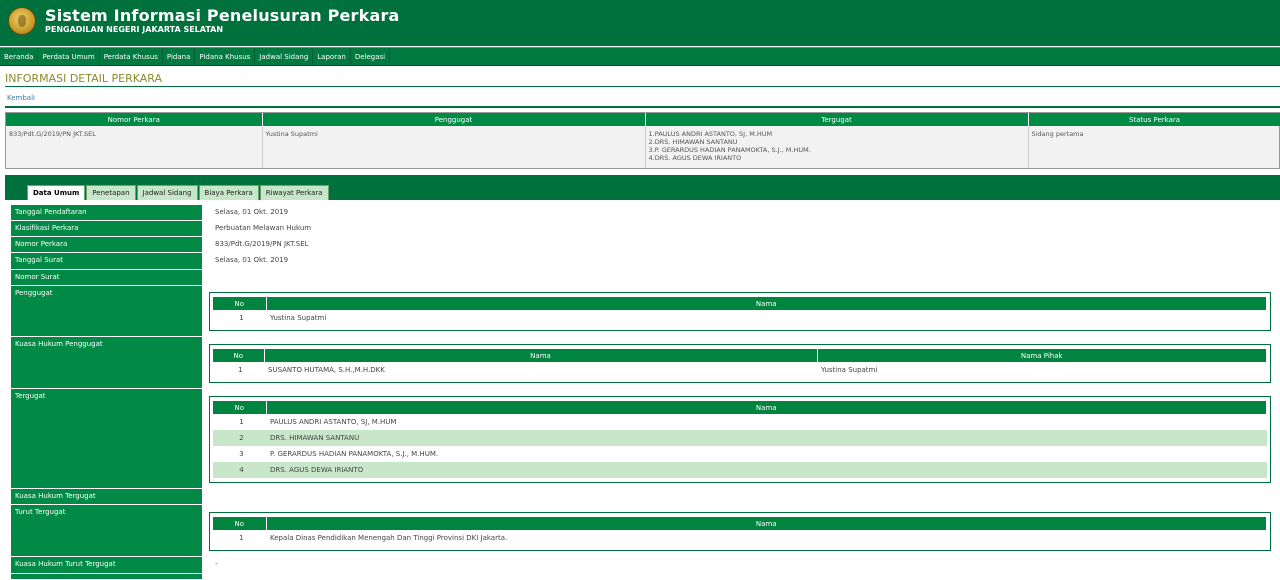 The width and height of the screenshot is (1280, 580). Describe the element at coordinates (106, 497) in the screenshot. I see `row-label: Kuasa Hukum Tergugat` at that location.